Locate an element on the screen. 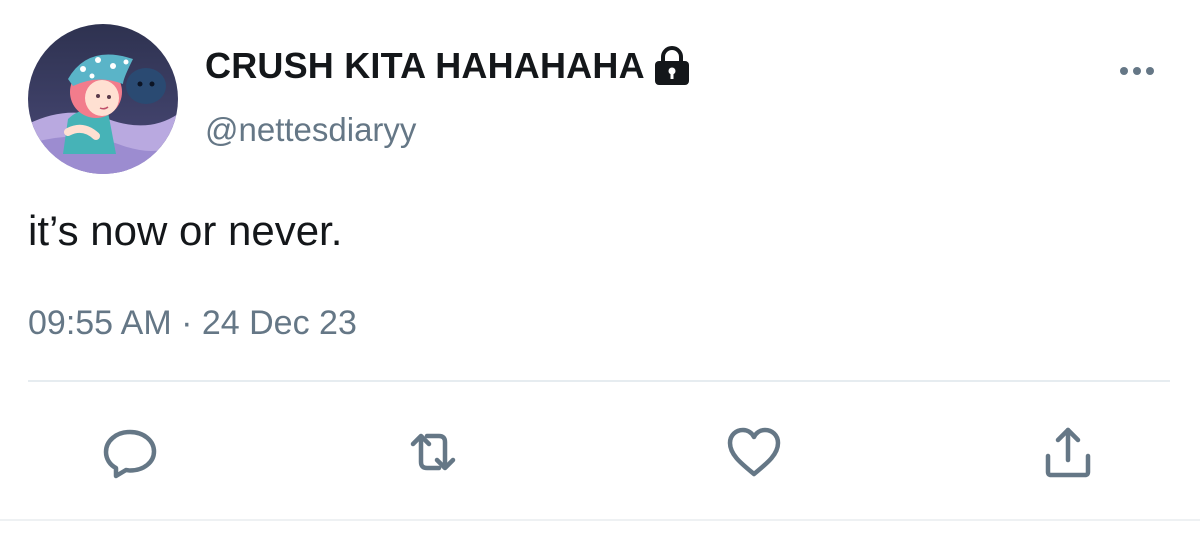 The image size is (1200, 539). retweet-button is located at coordinates (433, 452).